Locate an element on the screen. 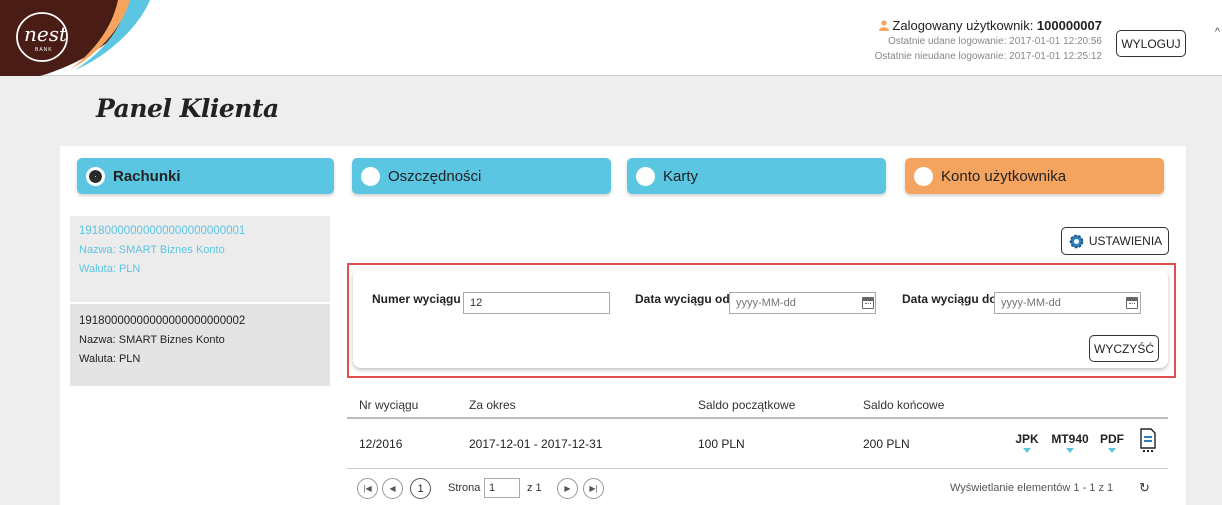  date-from-input is located at coordinates (802, 303).